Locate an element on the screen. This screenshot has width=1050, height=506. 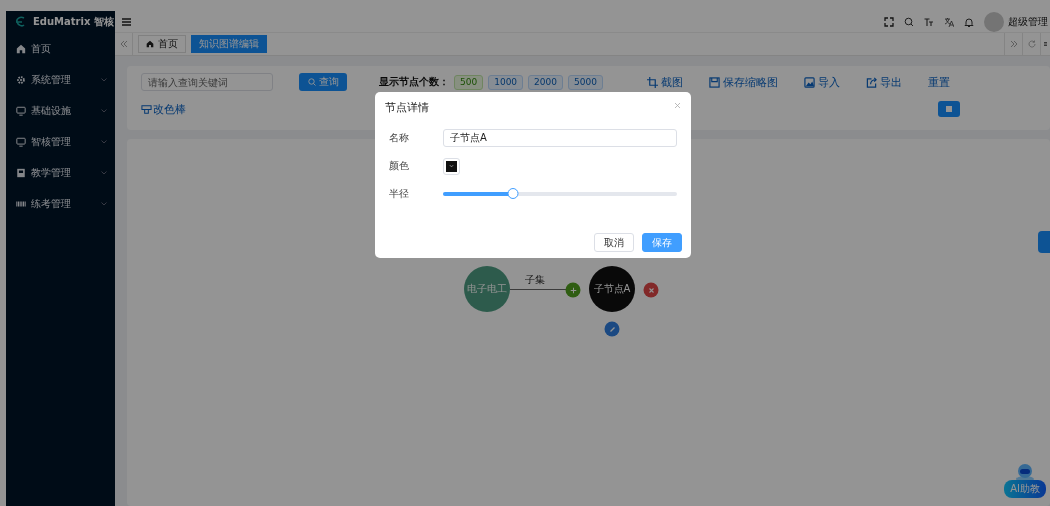
page-tab: 首页 is located at coordinates (162, 44).